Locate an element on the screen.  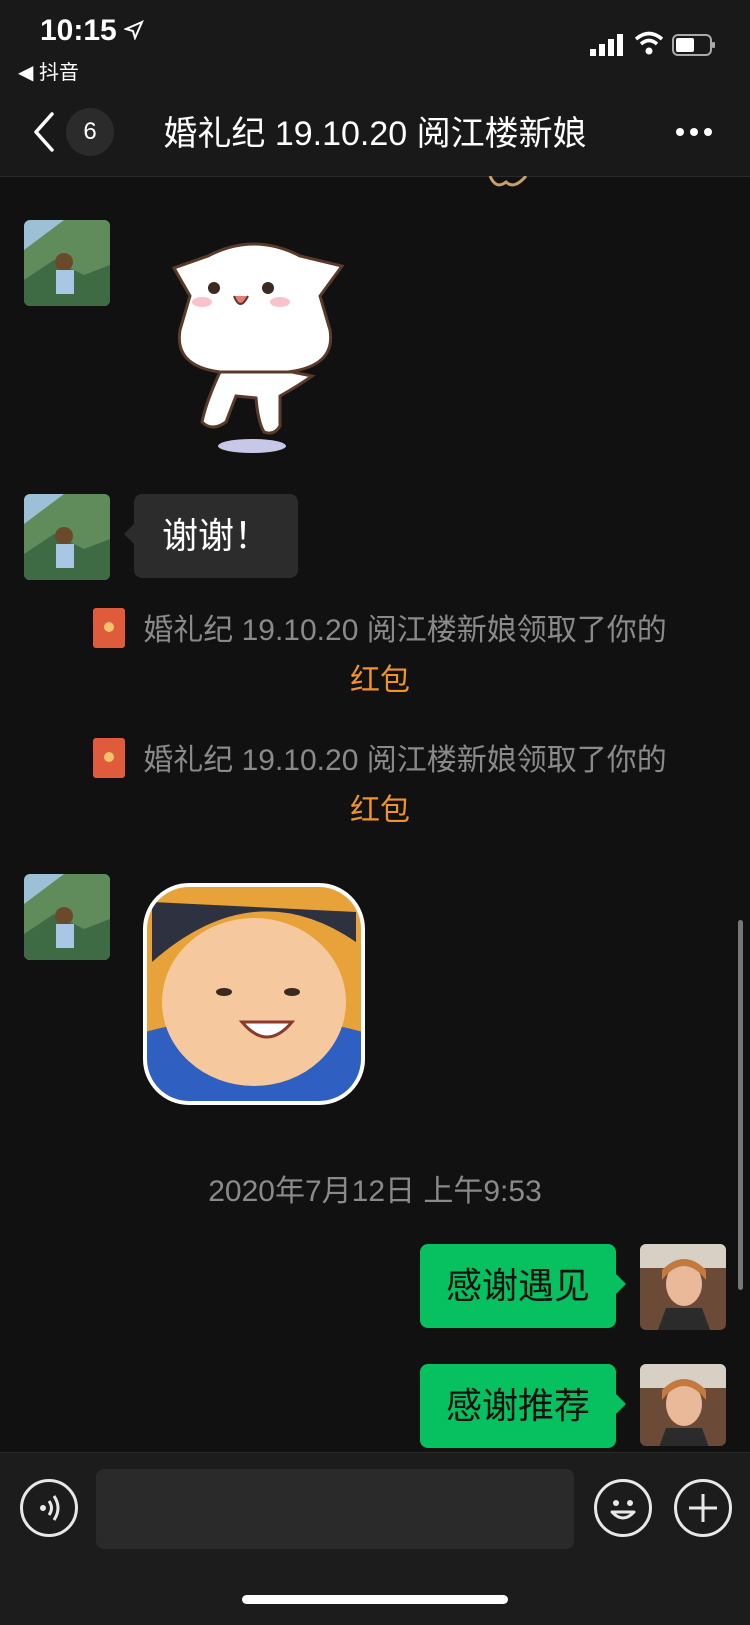
chat-title: 婚礼纪 19.10.20 阅江楼新娘 is located at coordinates (375, 134).